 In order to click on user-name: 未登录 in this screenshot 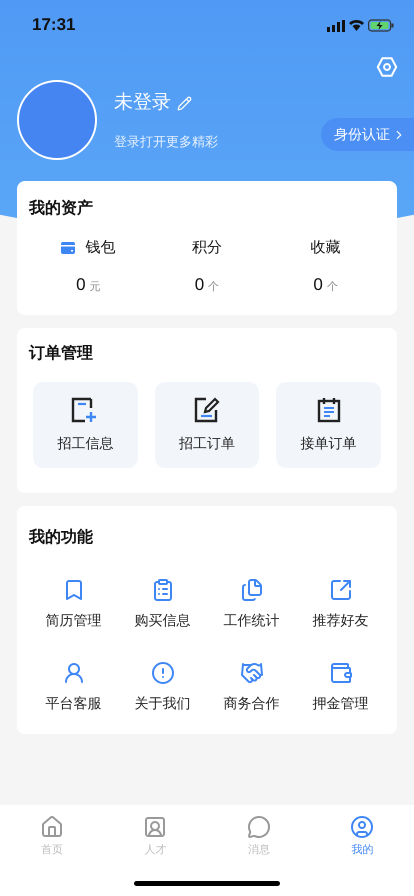, I will do `click(142, 103)`.